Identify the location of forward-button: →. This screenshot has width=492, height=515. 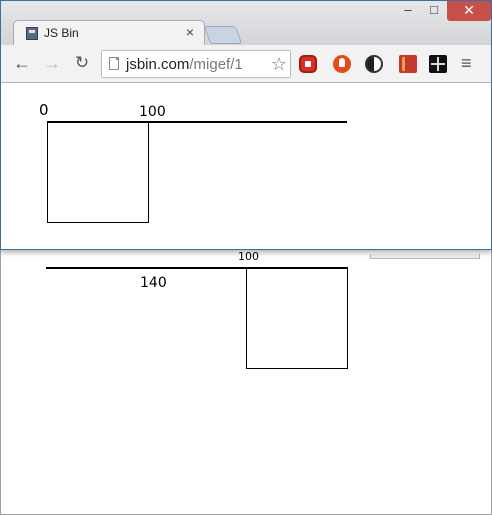
(52, 63).